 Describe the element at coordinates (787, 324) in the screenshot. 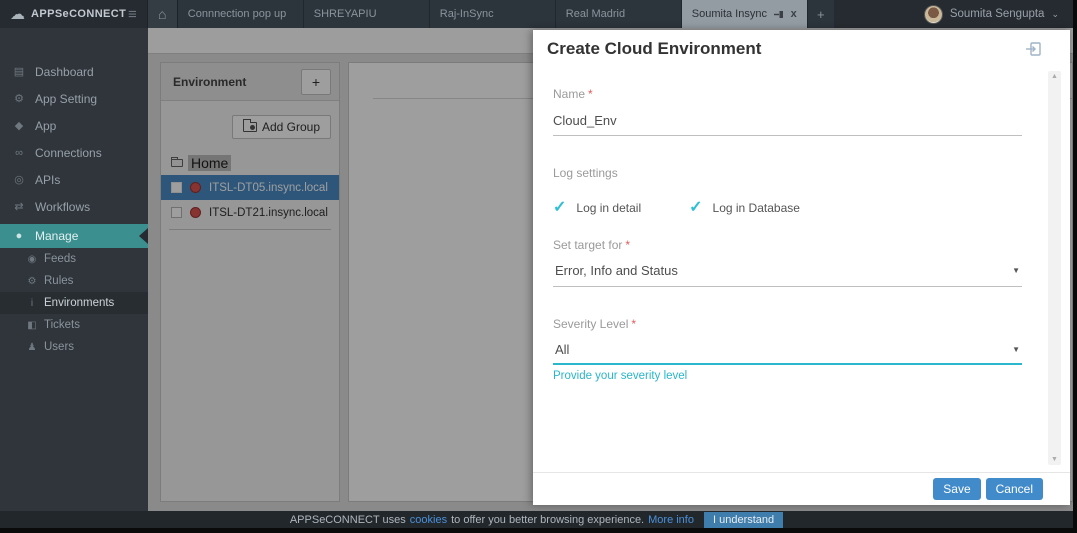

I see `severity-level-label: Severity Level *` at that location.